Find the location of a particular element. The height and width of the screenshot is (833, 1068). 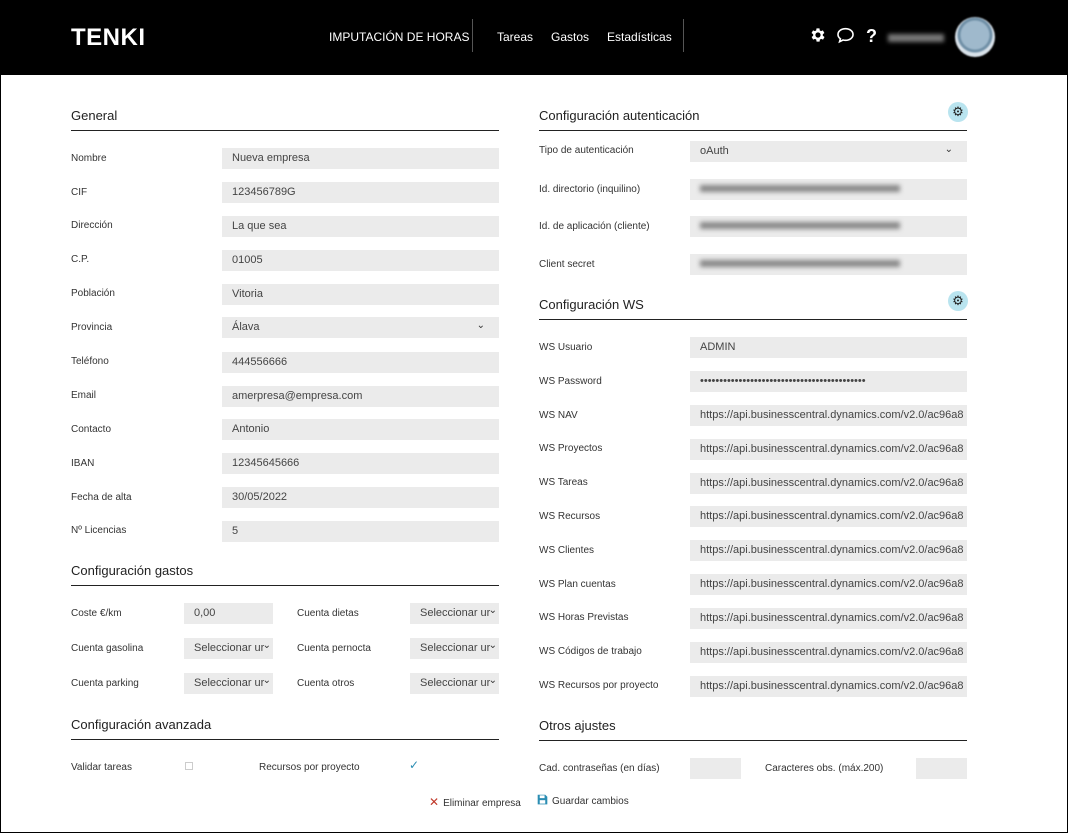

iban-input: 12345645666 is located at coordinates (360, 463).